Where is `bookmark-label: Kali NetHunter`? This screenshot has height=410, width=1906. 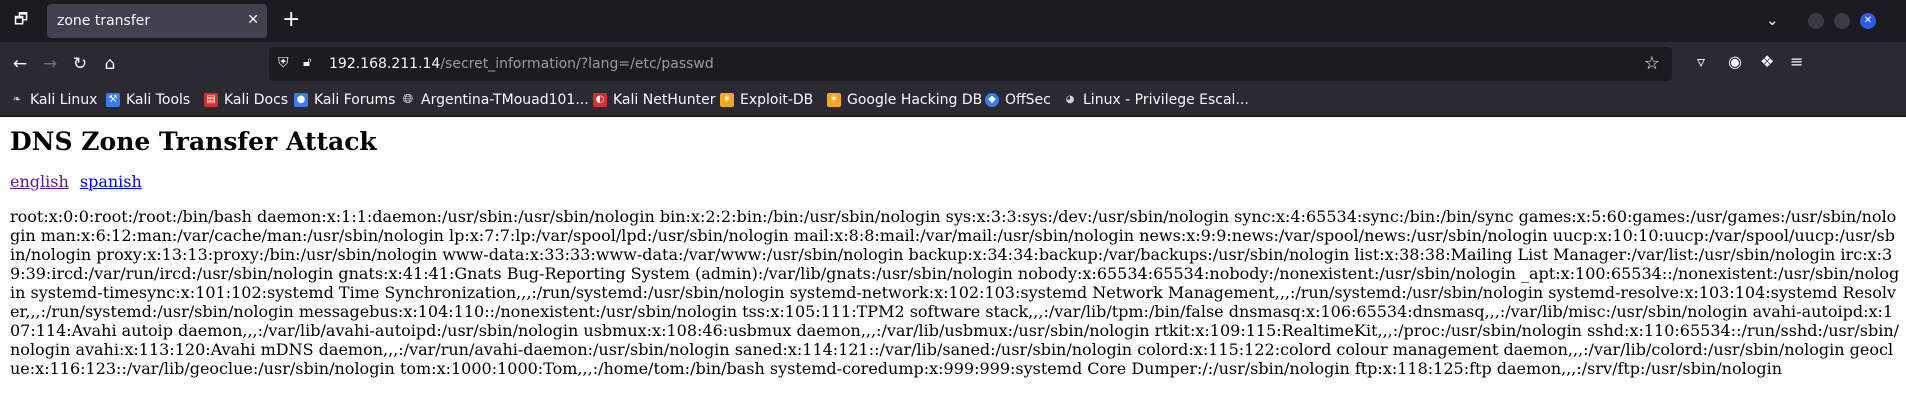
bookmark-label: Kali NetHunter is located at coordinates (664, 100).